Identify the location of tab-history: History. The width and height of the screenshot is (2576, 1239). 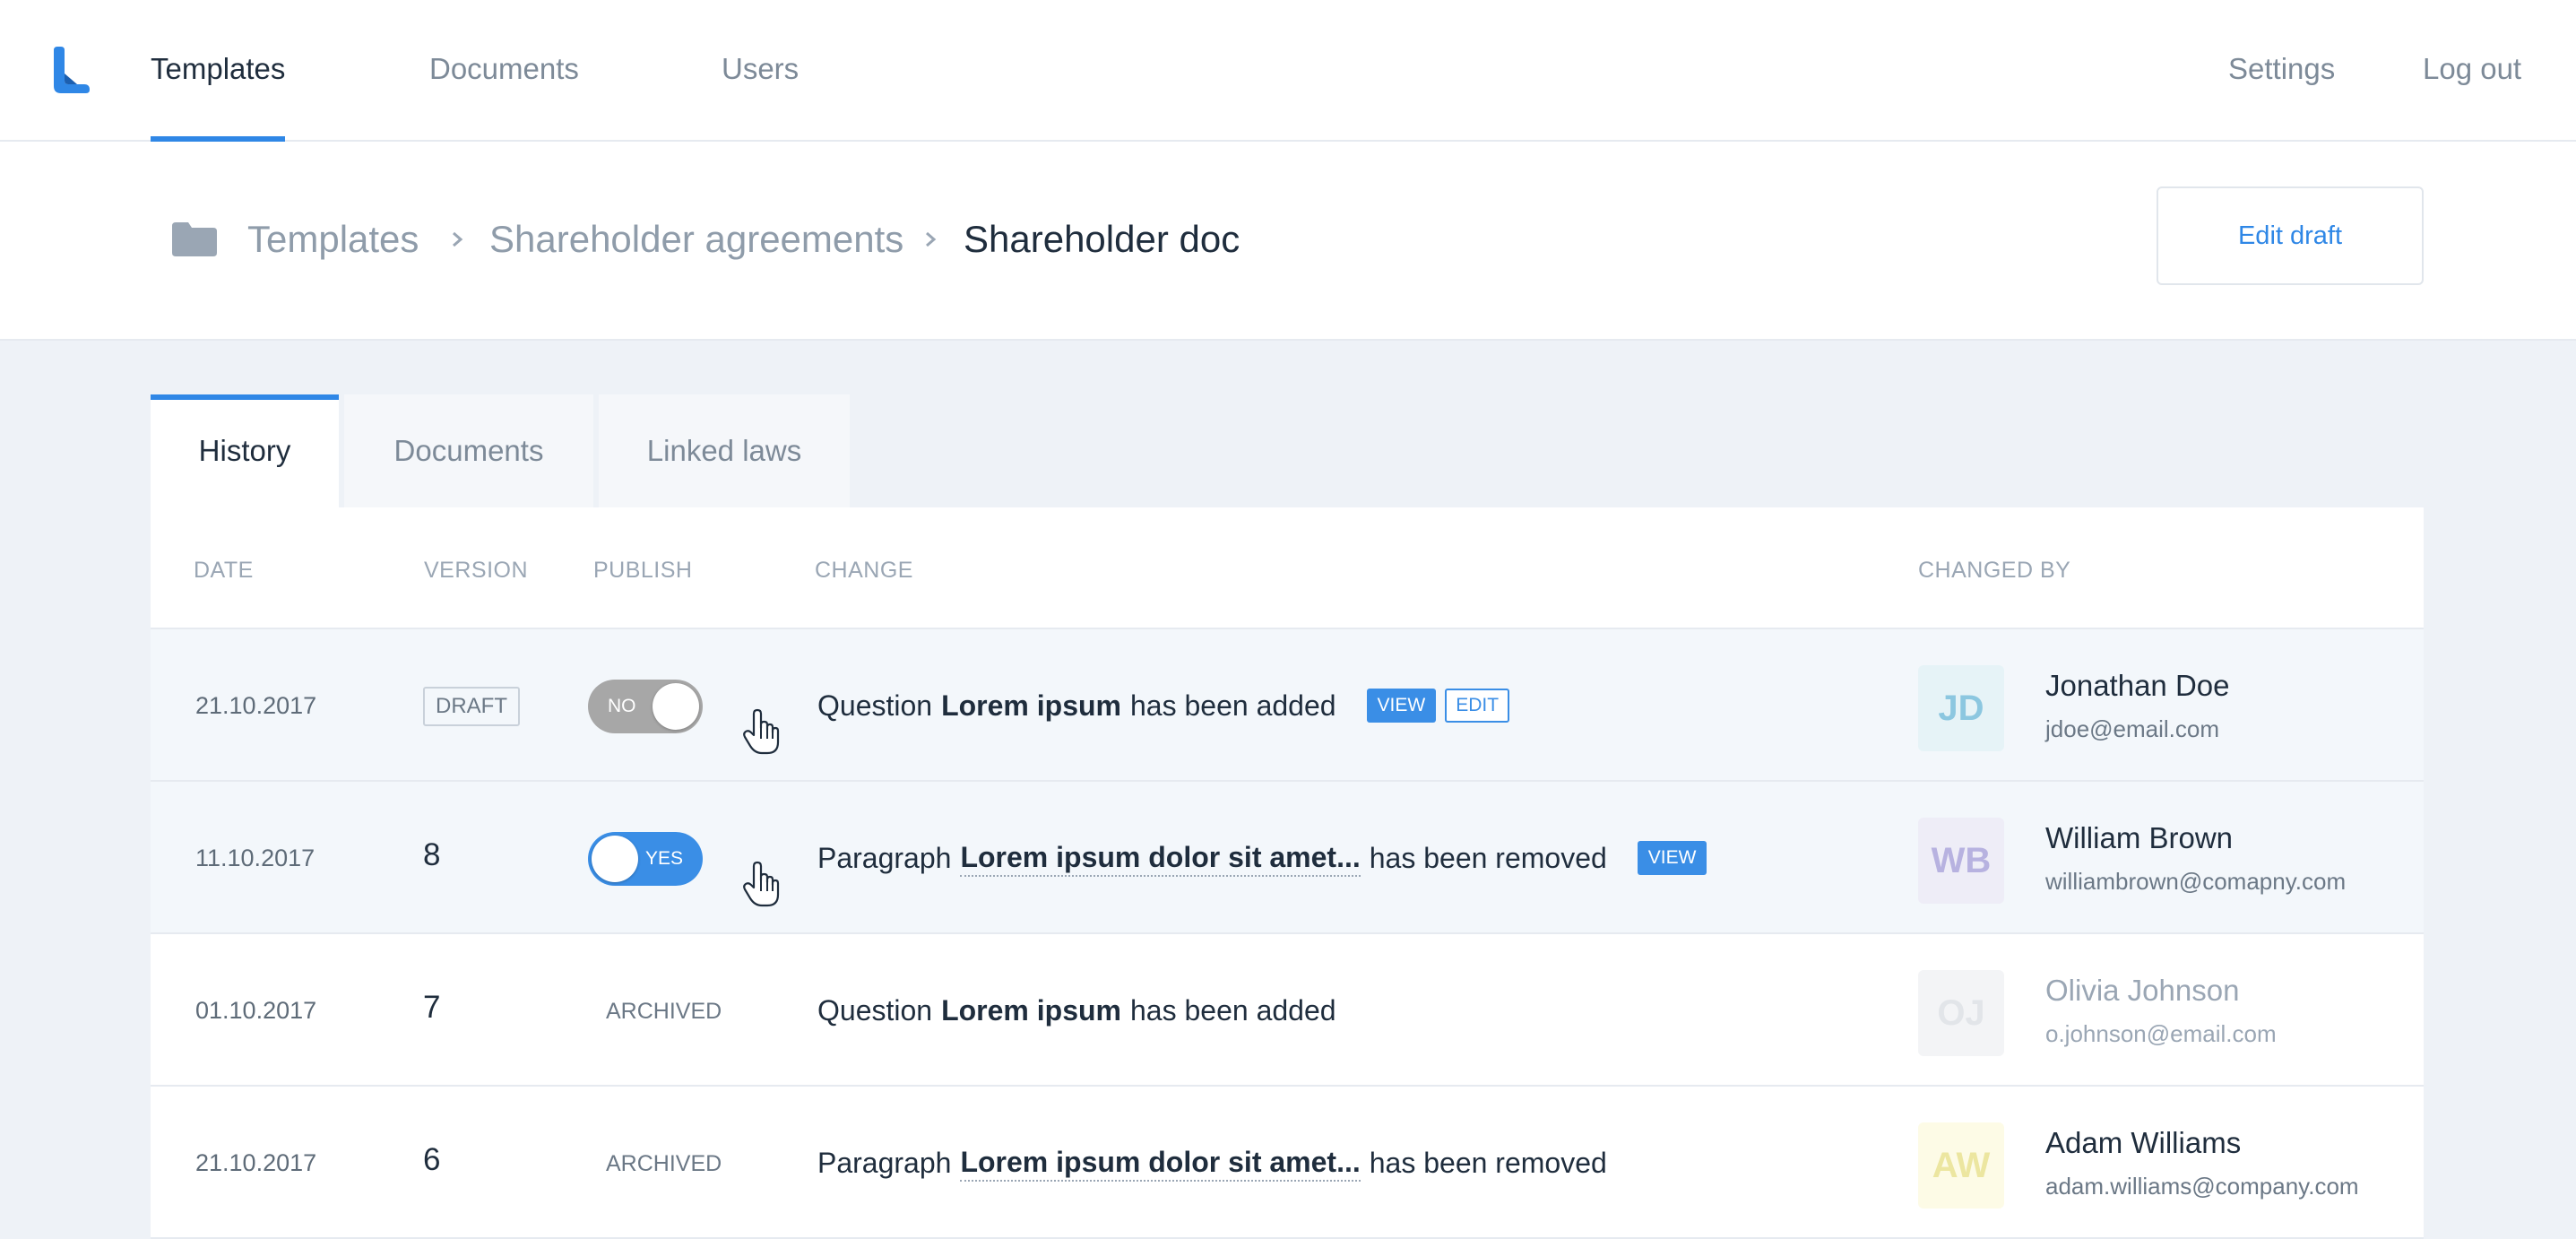
(245, 451).